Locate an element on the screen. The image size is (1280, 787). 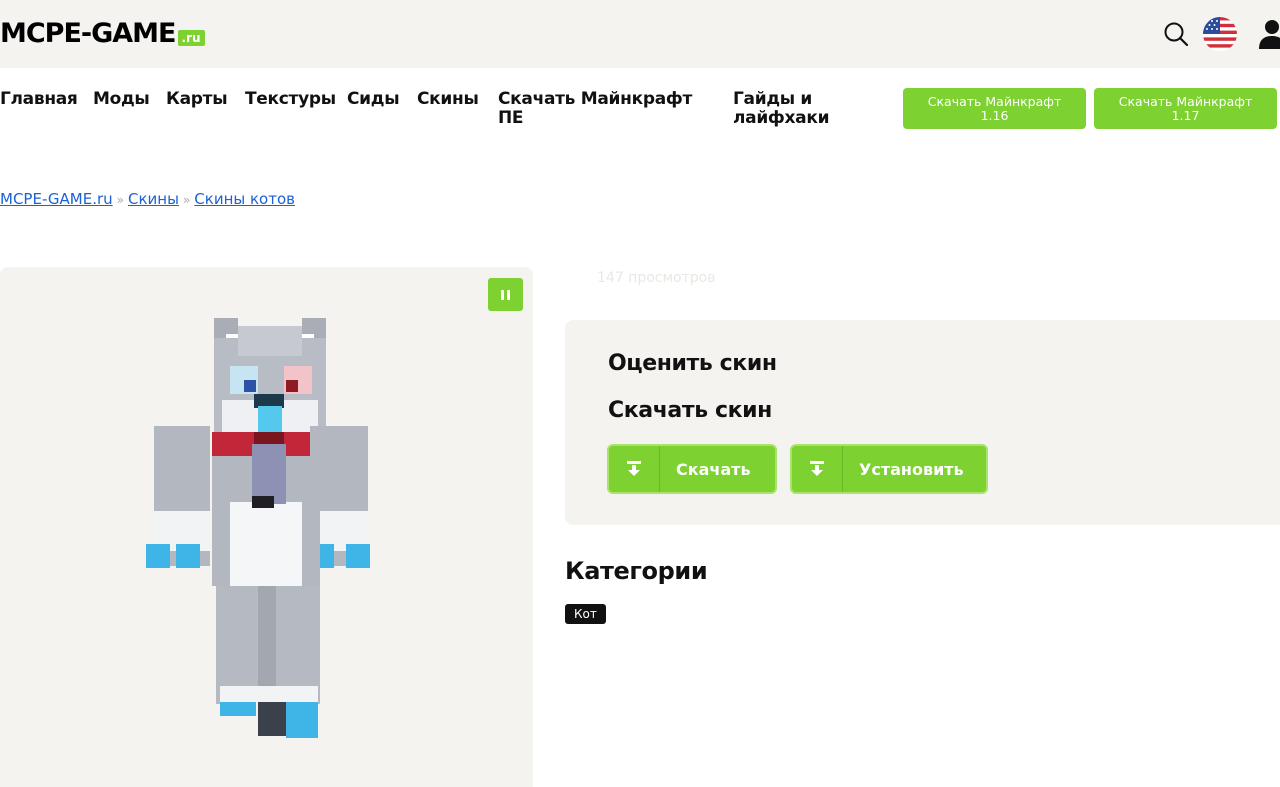
install-button-label: Установить is located at coordinates (911, 469).